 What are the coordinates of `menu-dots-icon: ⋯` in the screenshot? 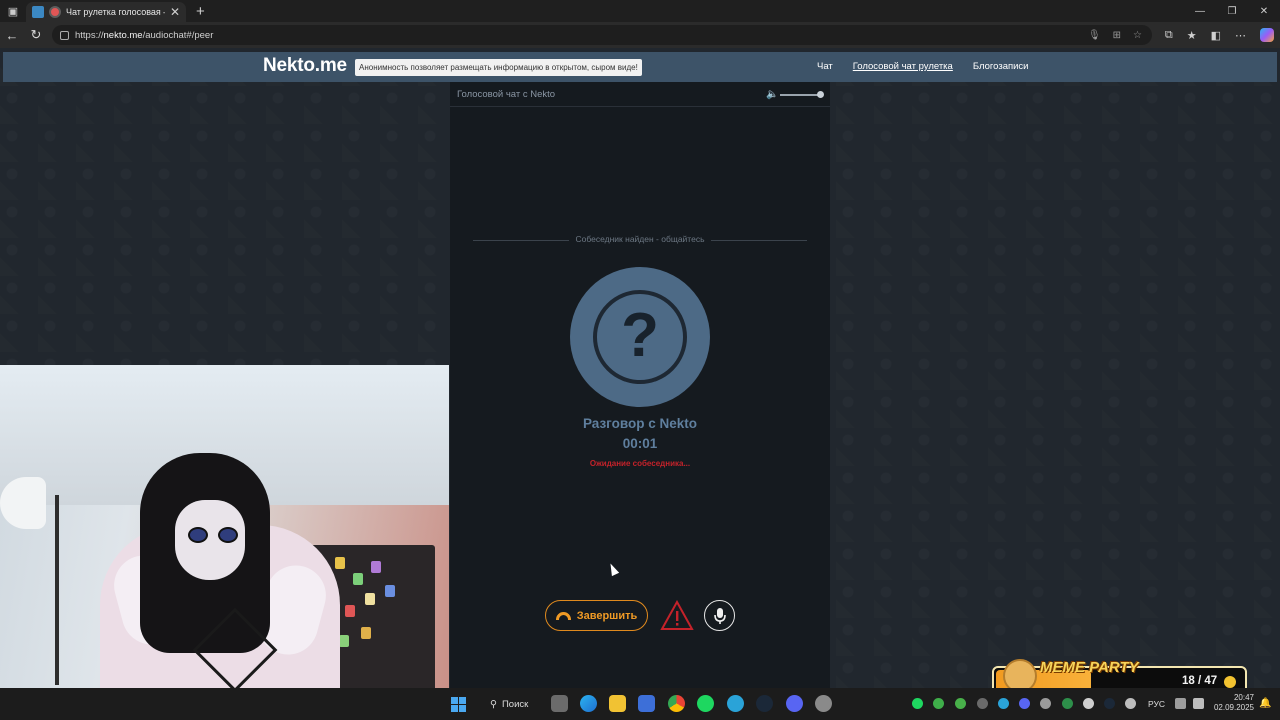 It's located at (1240, 35).